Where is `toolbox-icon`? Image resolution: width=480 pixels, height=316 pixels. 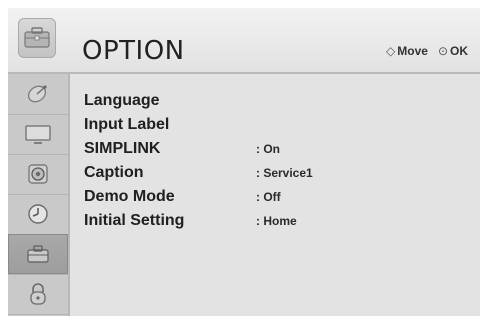 toolbox-icon is located at coordinates (38, 254).